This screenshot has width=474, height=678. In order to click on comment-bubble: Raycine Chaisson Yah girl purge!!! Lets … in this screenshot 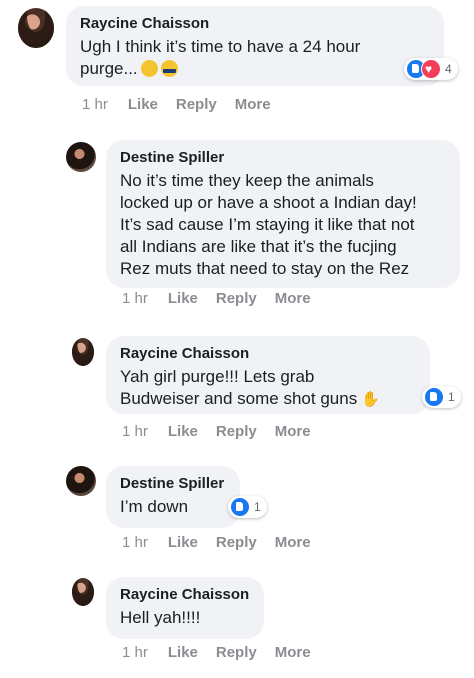, I will do `click(268, 375)`.